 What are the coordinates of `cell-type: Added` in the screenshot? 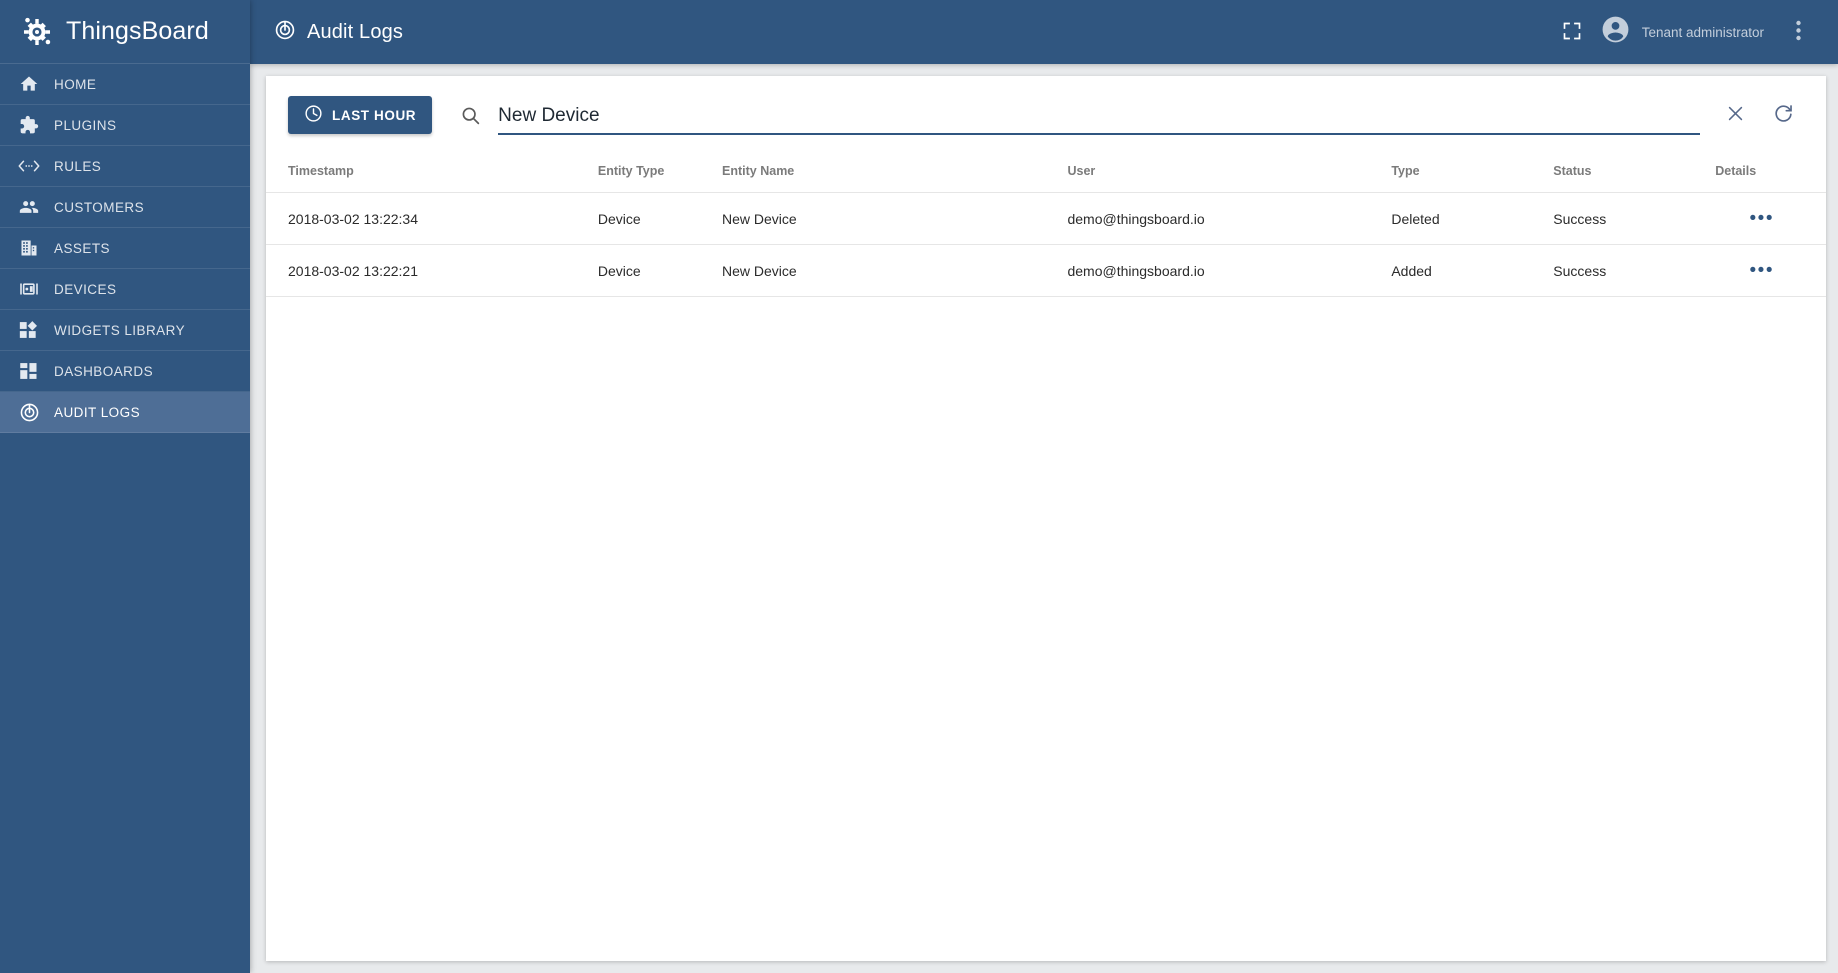 It's located at (1464, 270).